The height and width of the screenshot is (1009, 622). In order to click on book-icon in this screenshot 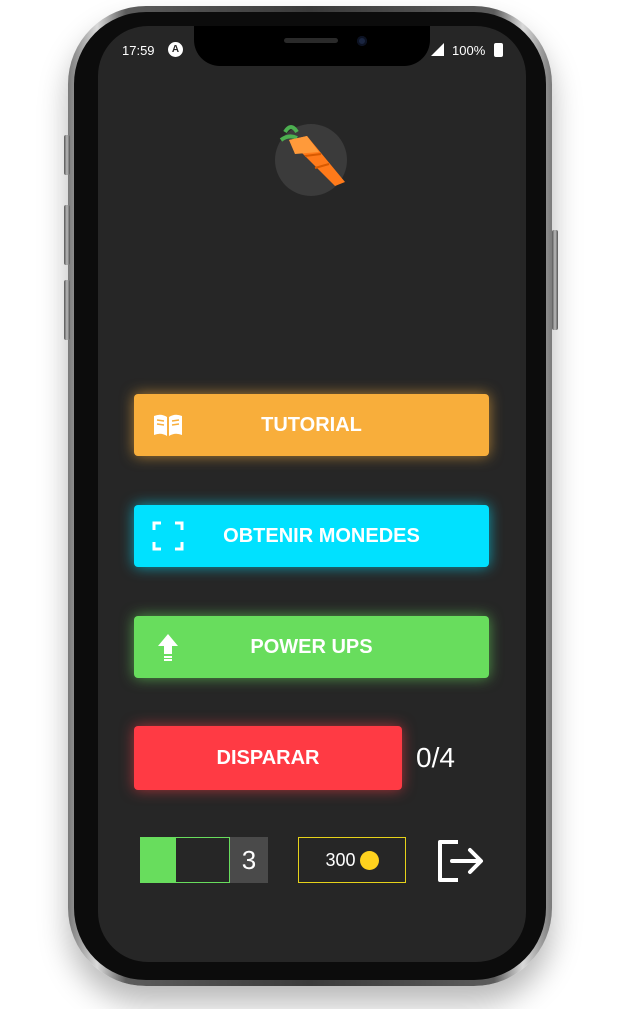, I will do `click(168, 425)`.